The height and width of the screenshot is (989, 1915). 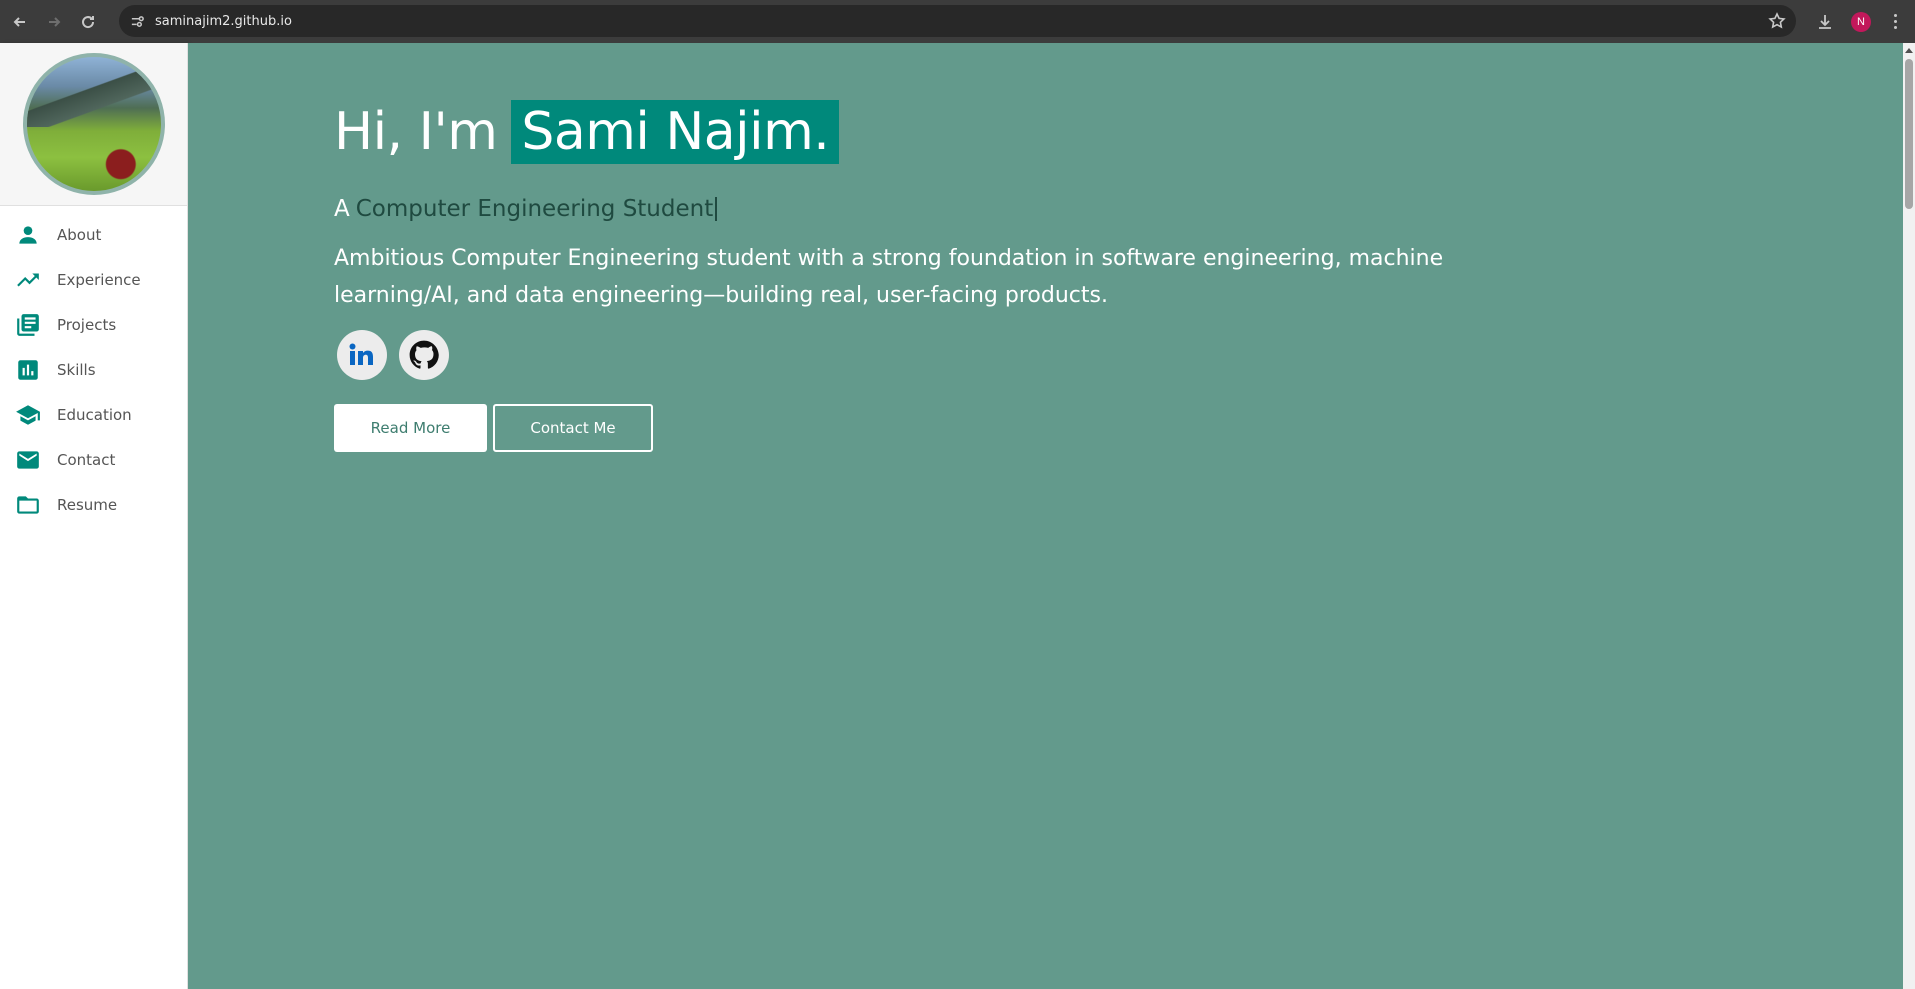 What do you see at coordinates (28, 505) in the screenshot?
I see `folder-icon` at bounding box center [28, 505].